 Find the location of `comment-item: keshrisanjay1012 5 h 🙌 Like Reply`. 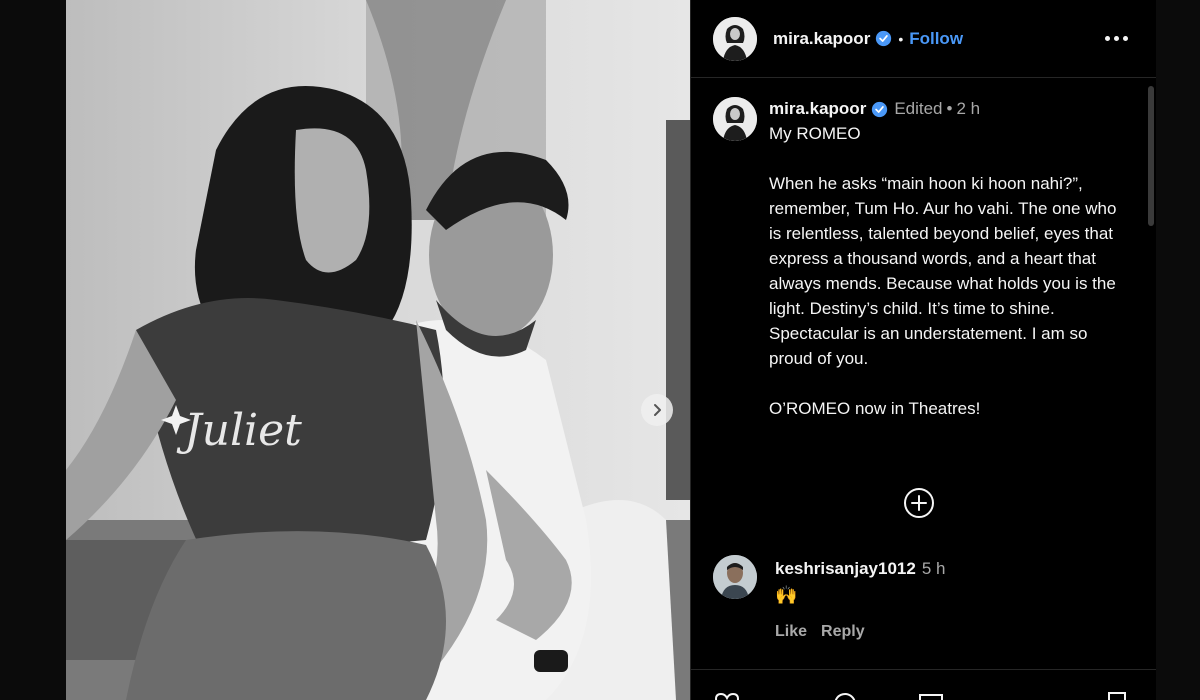

comment-item: keshrisanjay1012 5 h 🙌 Like Reply is located at coordinates (923, 598).